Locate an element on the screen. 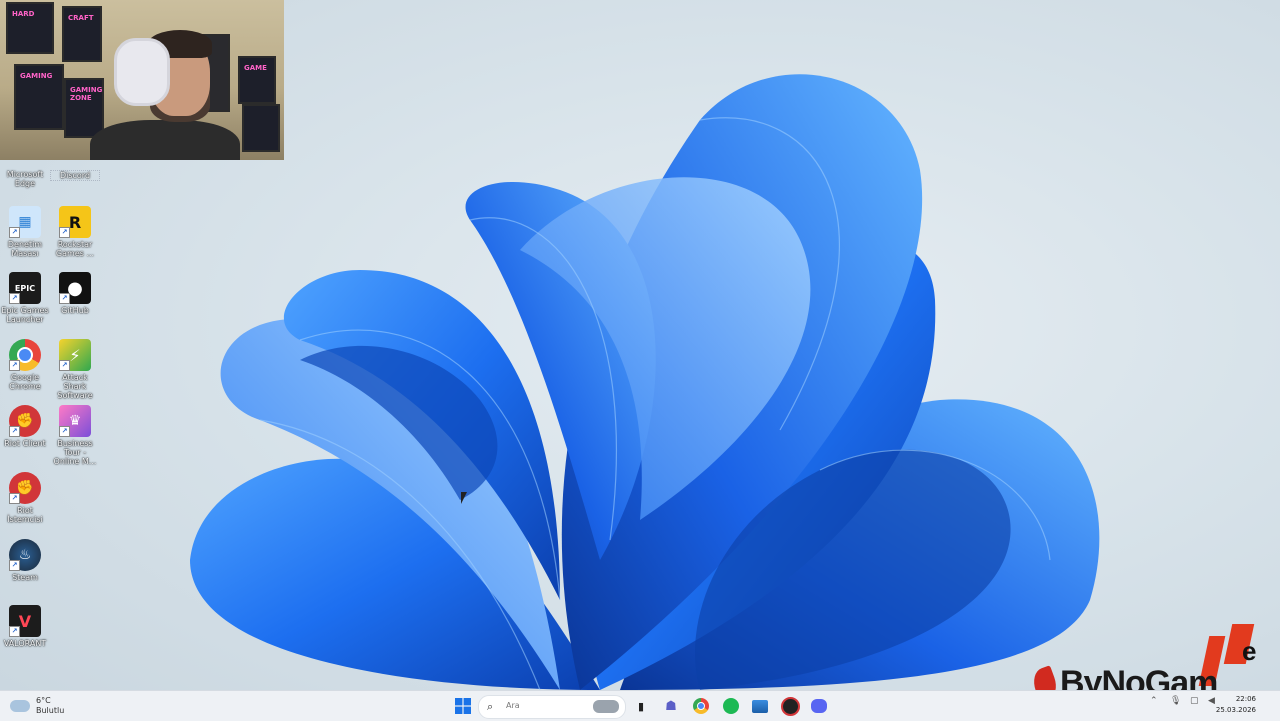  github-icon: ● ↗ is located at coordinates (75, 288).